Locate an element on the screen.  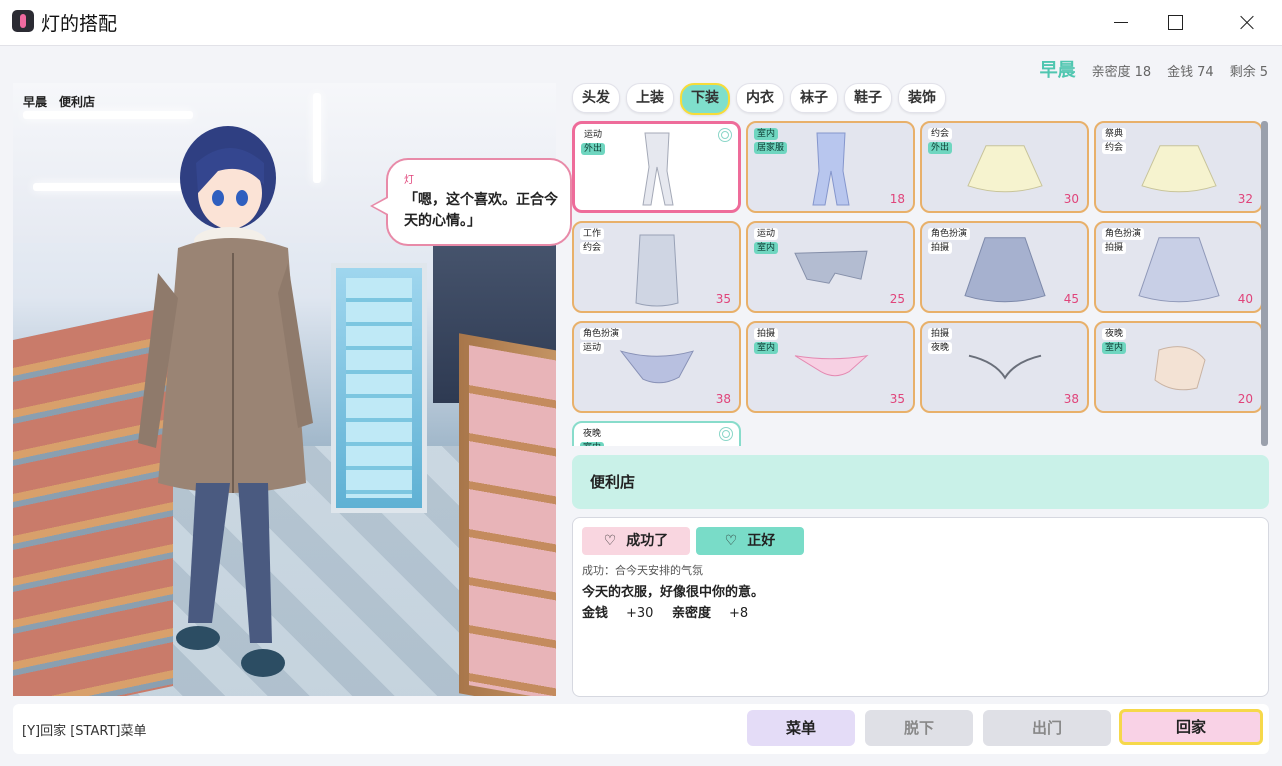
speech-bubble-tail is located at coordinates (379, 206).